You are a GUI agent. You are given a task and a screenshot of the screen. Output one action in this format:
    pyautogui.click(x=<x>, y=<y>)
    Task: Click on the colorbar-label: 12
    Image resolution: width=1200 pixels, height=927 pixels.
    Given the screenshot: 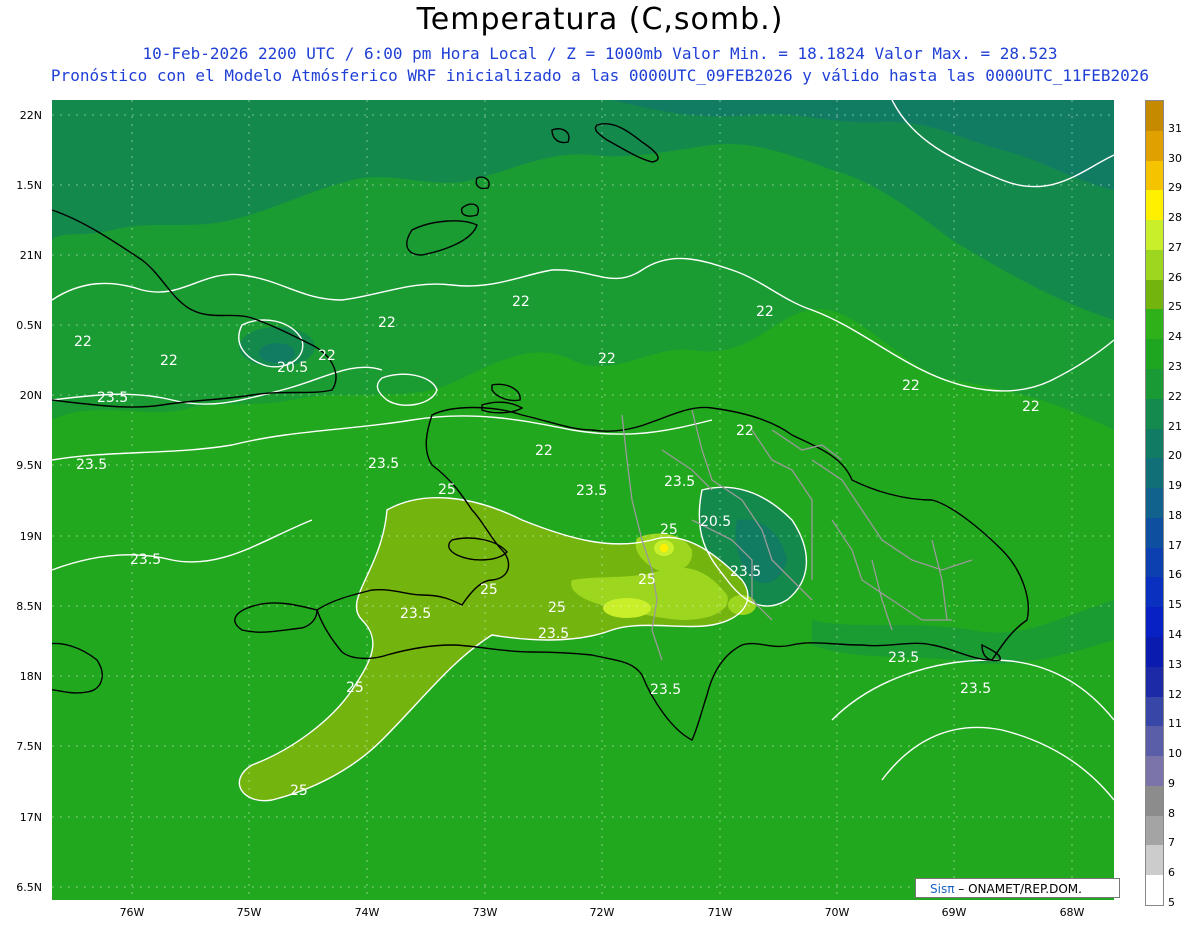 What is the action you would take?
    pyautogui.click(x=1175, y=694)
    